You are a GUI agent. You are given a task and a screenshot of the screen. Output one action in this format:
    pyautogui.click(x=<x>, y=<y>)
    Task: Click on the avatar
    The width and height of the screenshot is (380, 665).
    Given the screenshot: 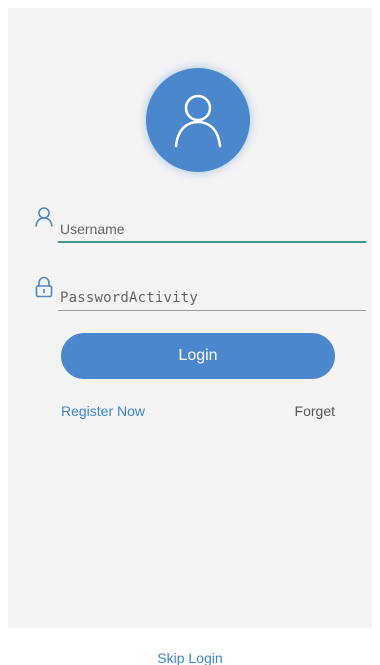 What is the action you would take?
    pyautogui.click(x=198, y=120)
    